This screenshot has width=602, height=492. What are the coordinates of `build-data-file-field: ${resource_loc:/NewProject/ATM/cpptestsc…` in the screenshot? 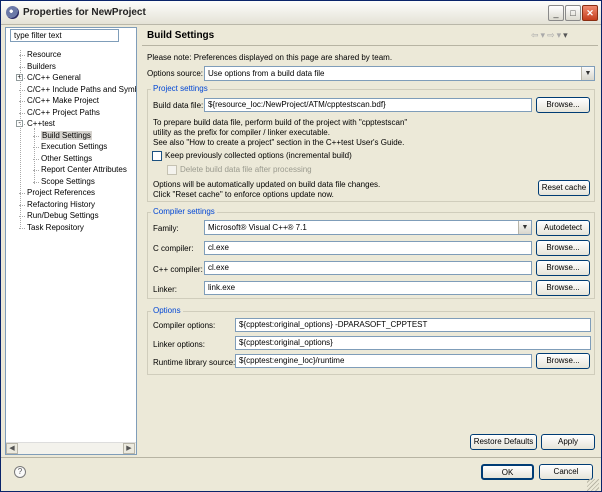 It's located at (368, 105).